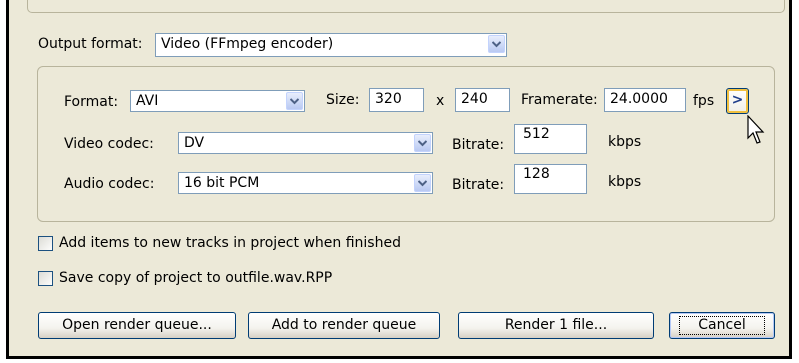  Describe the element at coordinates (194, 143) in the screenshot. I see `video-codec-value: DV` at that location.